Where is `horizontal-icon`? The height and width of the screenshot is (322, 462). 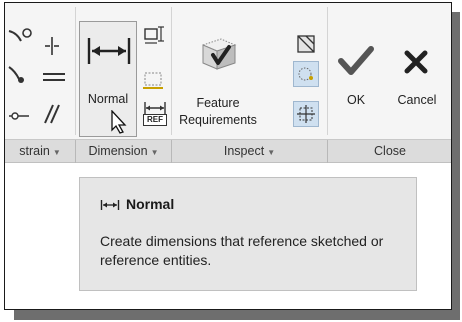 horizontal-icon is located at coordinates (54, 77).